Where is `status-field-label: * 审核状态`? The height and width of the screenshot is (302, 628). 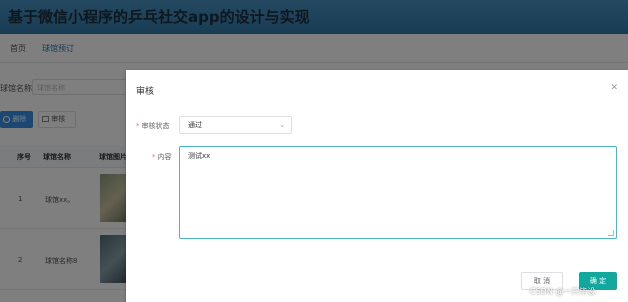
status-field-label: * 审核状态 is located at coordinates (153, 126).